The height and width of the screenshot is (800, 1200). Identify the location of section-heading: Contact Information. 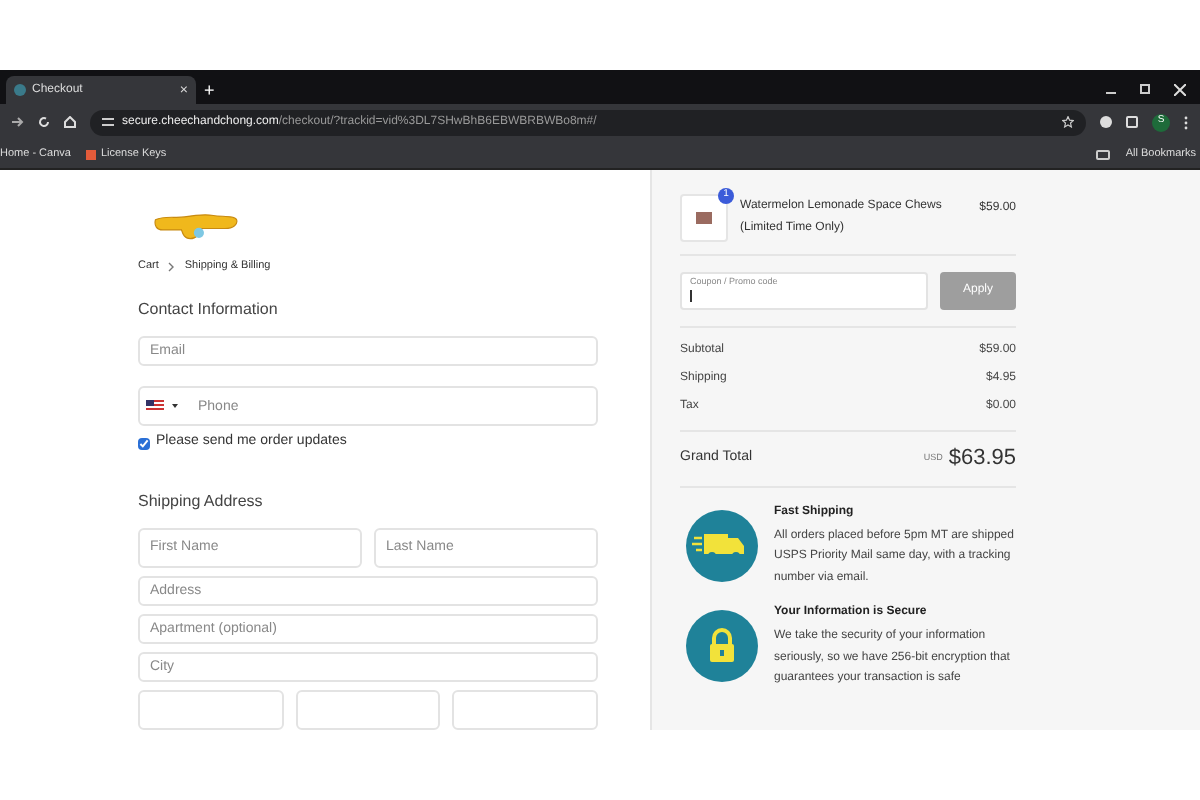
(209, 310).